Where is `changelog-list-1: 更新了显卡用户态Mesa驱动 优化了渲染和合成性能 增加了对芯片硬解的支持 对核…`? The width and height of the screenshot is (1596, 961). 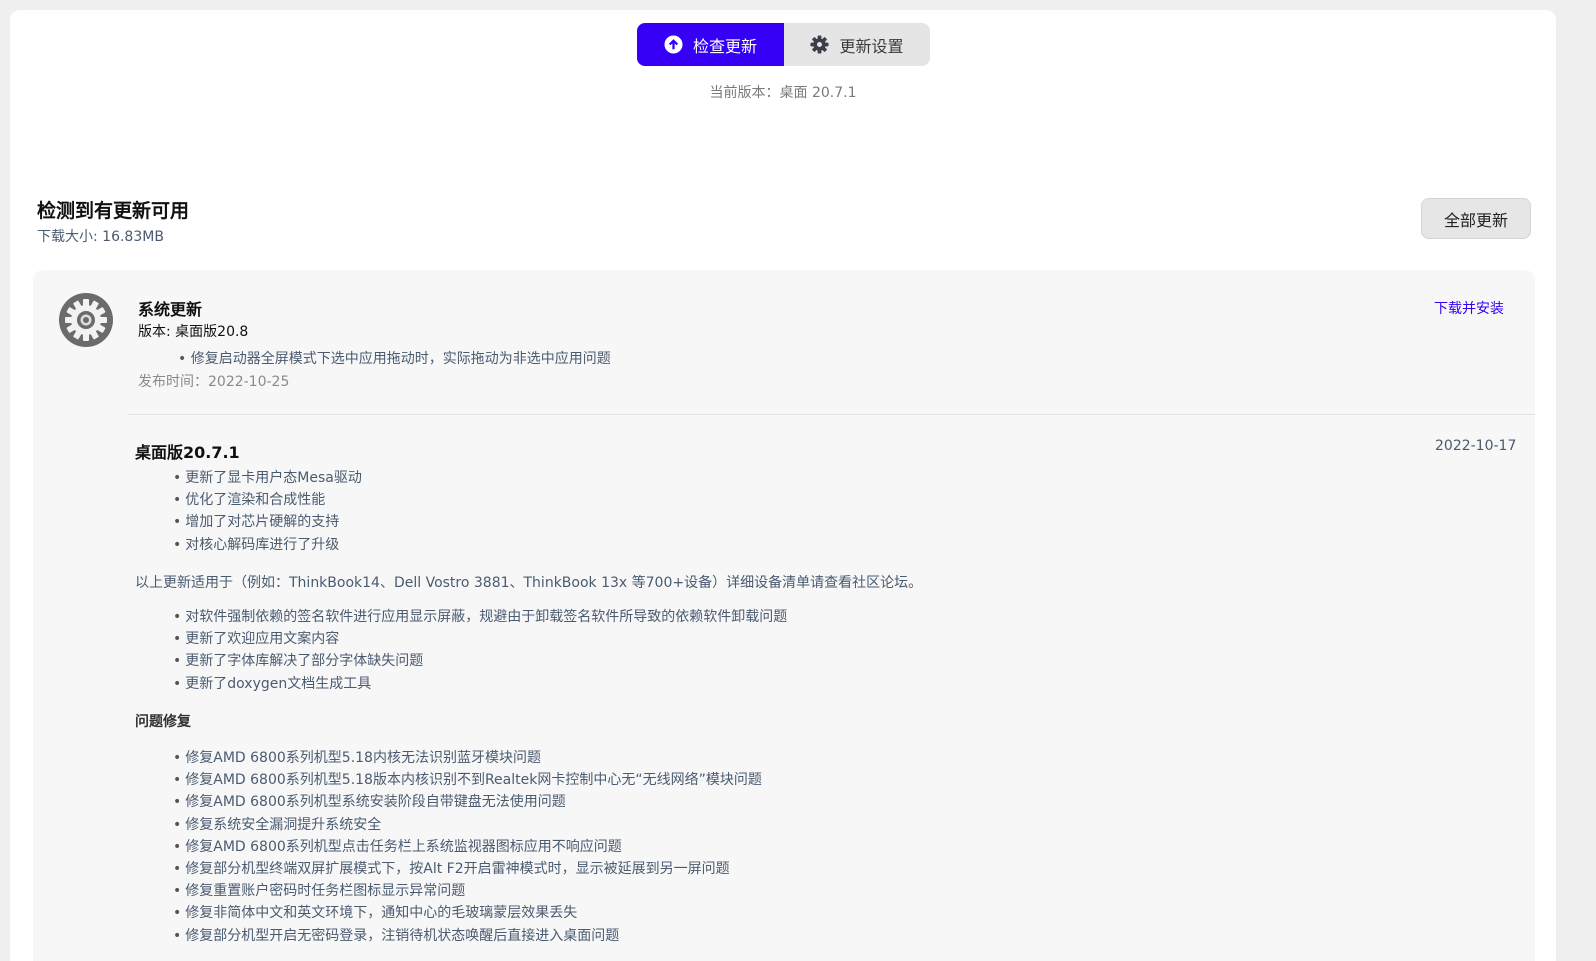 changelog-list-1: 更新了显卡用户态Mesa驱动 优化了渲染和合成性能 增加了对芯片硬解的支持 对核… is located at coordinates (267, 511).